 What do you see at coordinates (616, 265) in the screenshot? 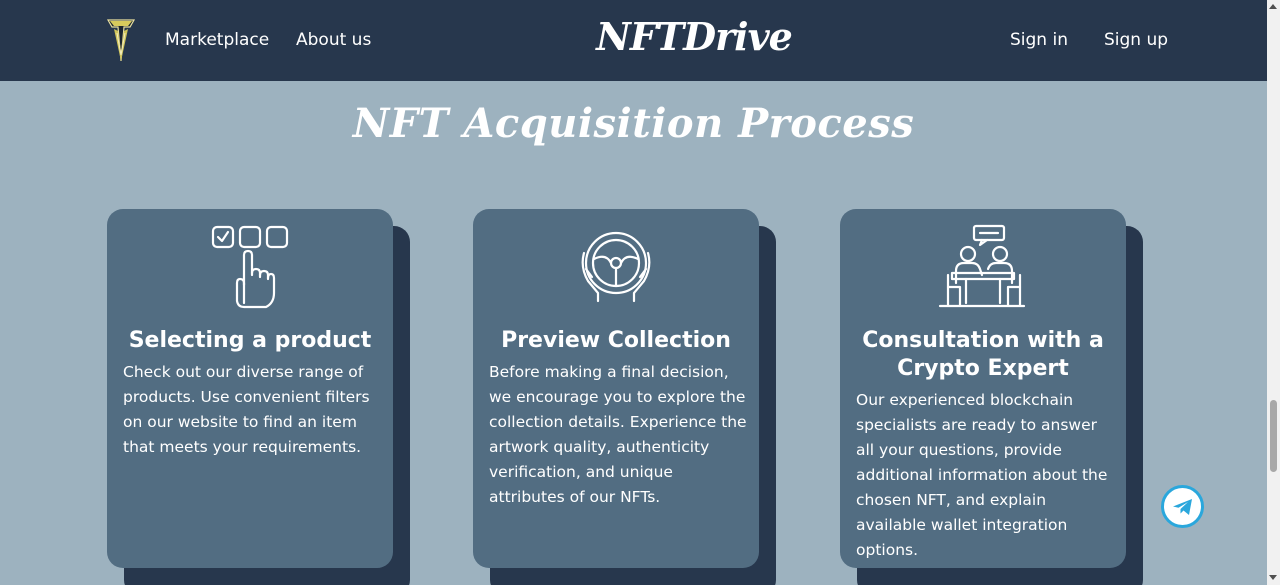
I see `steering-wheel-icon` at bounding box center [616, 265].